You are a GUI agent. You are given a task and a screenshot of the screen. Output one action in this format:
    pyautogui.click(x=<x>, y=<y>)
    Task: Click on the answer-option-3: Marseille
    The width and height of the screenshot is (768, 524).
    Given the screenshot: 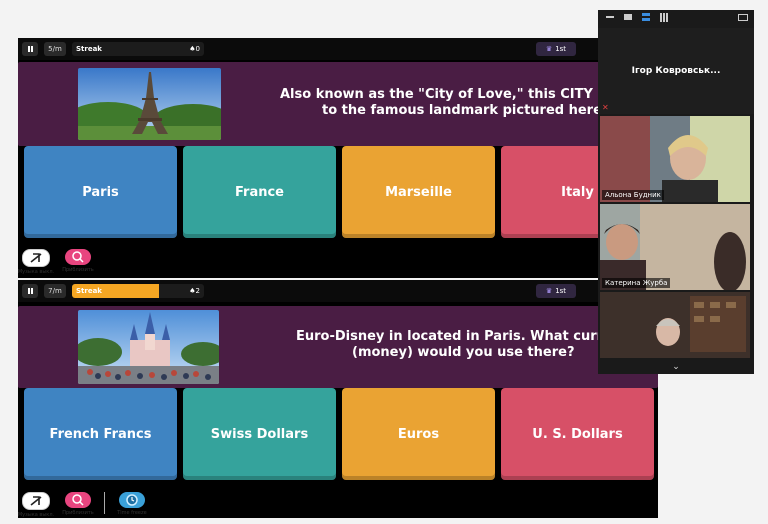 What is the action you would take?
    pyautogui.click(x=418, y=192)
    